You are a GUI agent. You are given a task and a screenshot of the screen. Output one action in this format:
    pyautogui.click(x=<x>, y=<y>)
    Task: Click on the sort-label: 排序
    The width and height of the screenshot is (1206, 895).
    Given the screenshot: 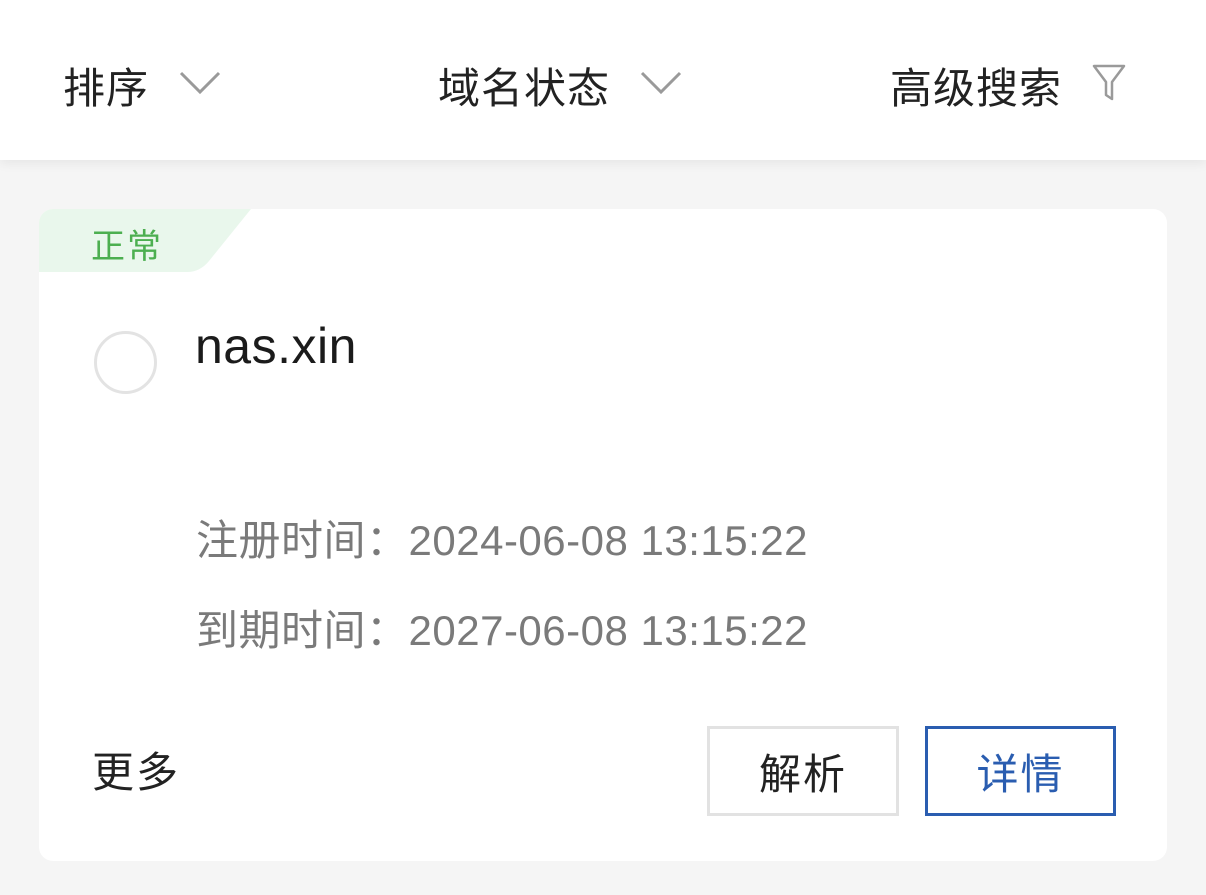 What is the action you would take?
    pyautogui.click(x=106, y=88)
    